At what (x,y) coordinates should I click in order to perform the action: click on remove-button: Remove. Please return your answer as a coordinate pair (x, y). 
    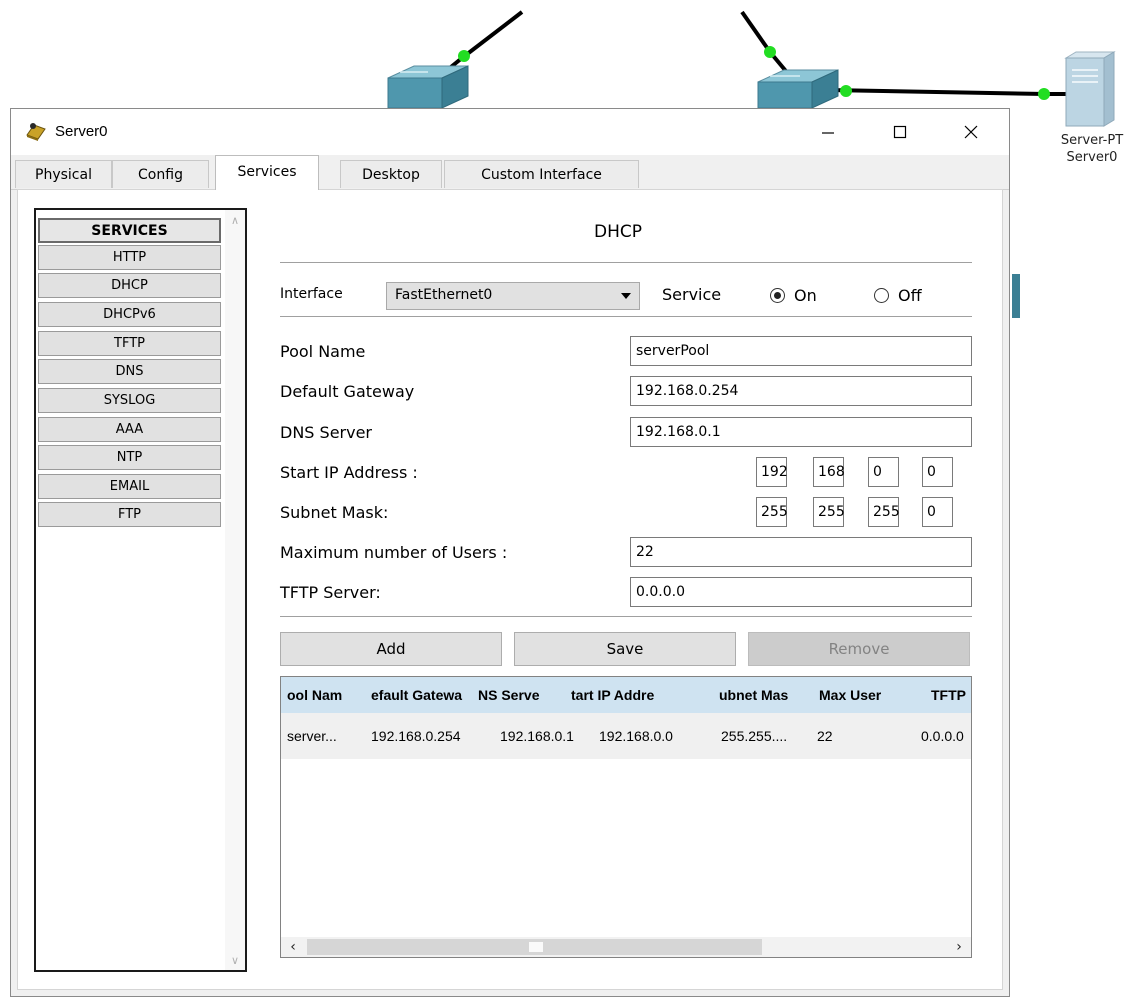
    Looking at the image, I should click on (859, 649).